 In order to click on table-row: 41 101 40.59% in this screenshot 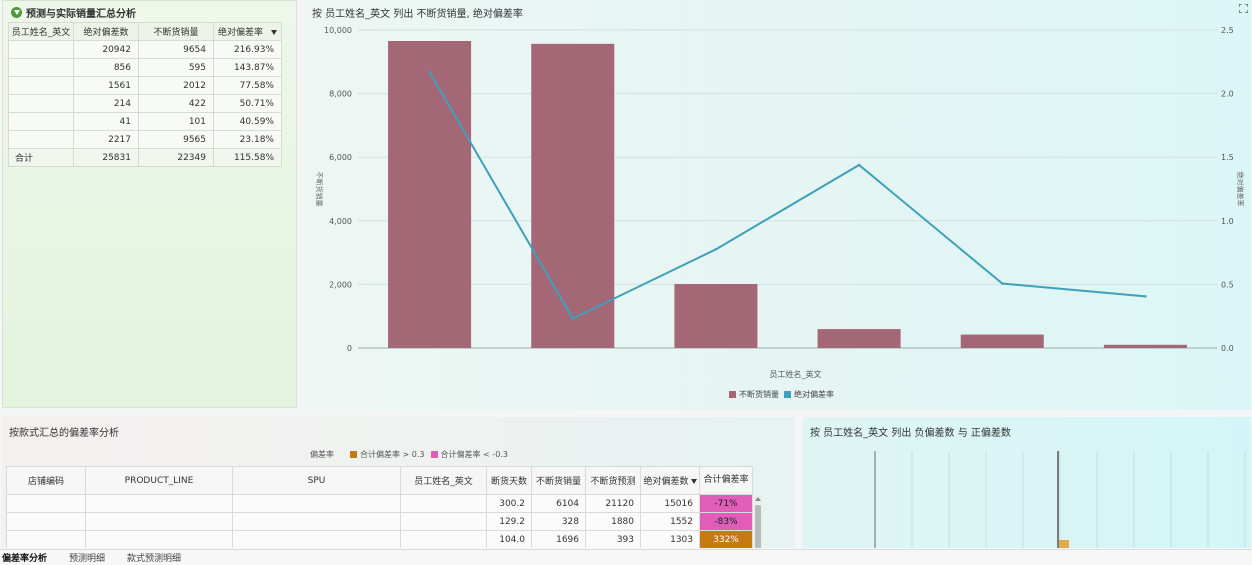, I will do `click(145, 121)`.